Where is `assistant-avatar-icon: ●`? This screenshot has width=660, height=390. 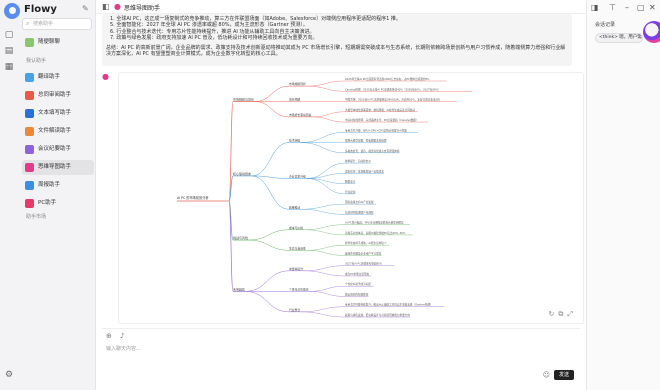 assistant-avatar-icon: ● is located at coordinates (105, 76).